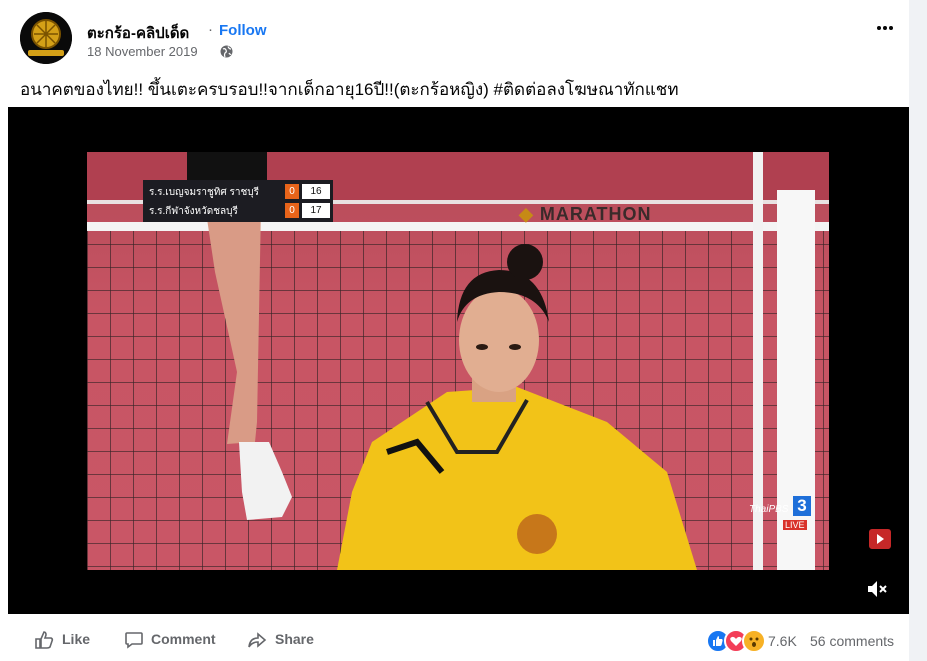 The image size is (927, 661). Describe the element at coordinates (802, 506) in the screenshot. I see `channel-number: 3` at that location.